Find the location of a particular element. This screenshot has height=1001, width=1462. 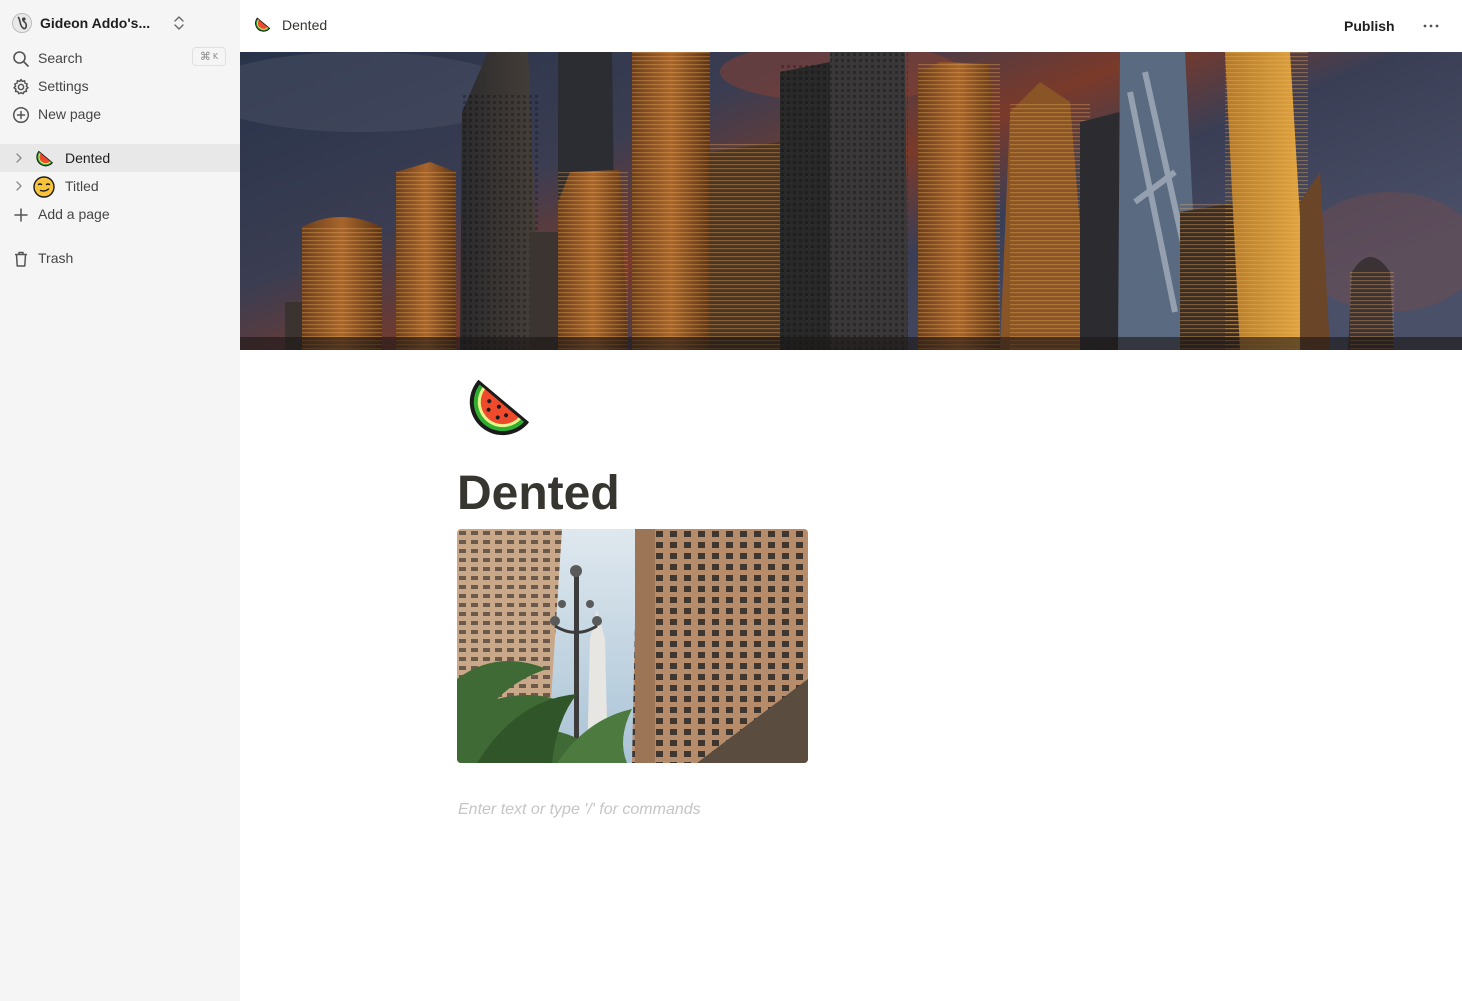

search-shortcut-badge: ⌘ K is located at coordinates (209, 56).